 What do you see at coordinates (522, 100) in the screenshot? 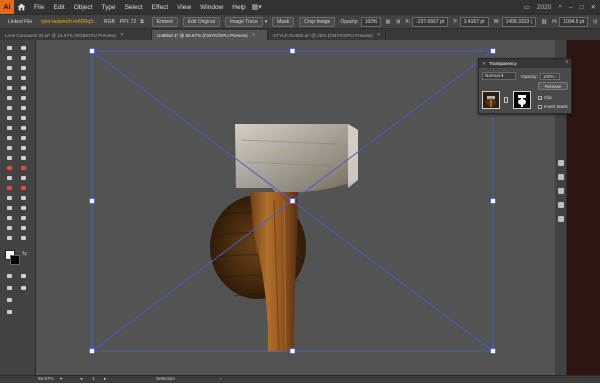
I see `opacity-mask-thumbnail` at bounding box center [522, 100].